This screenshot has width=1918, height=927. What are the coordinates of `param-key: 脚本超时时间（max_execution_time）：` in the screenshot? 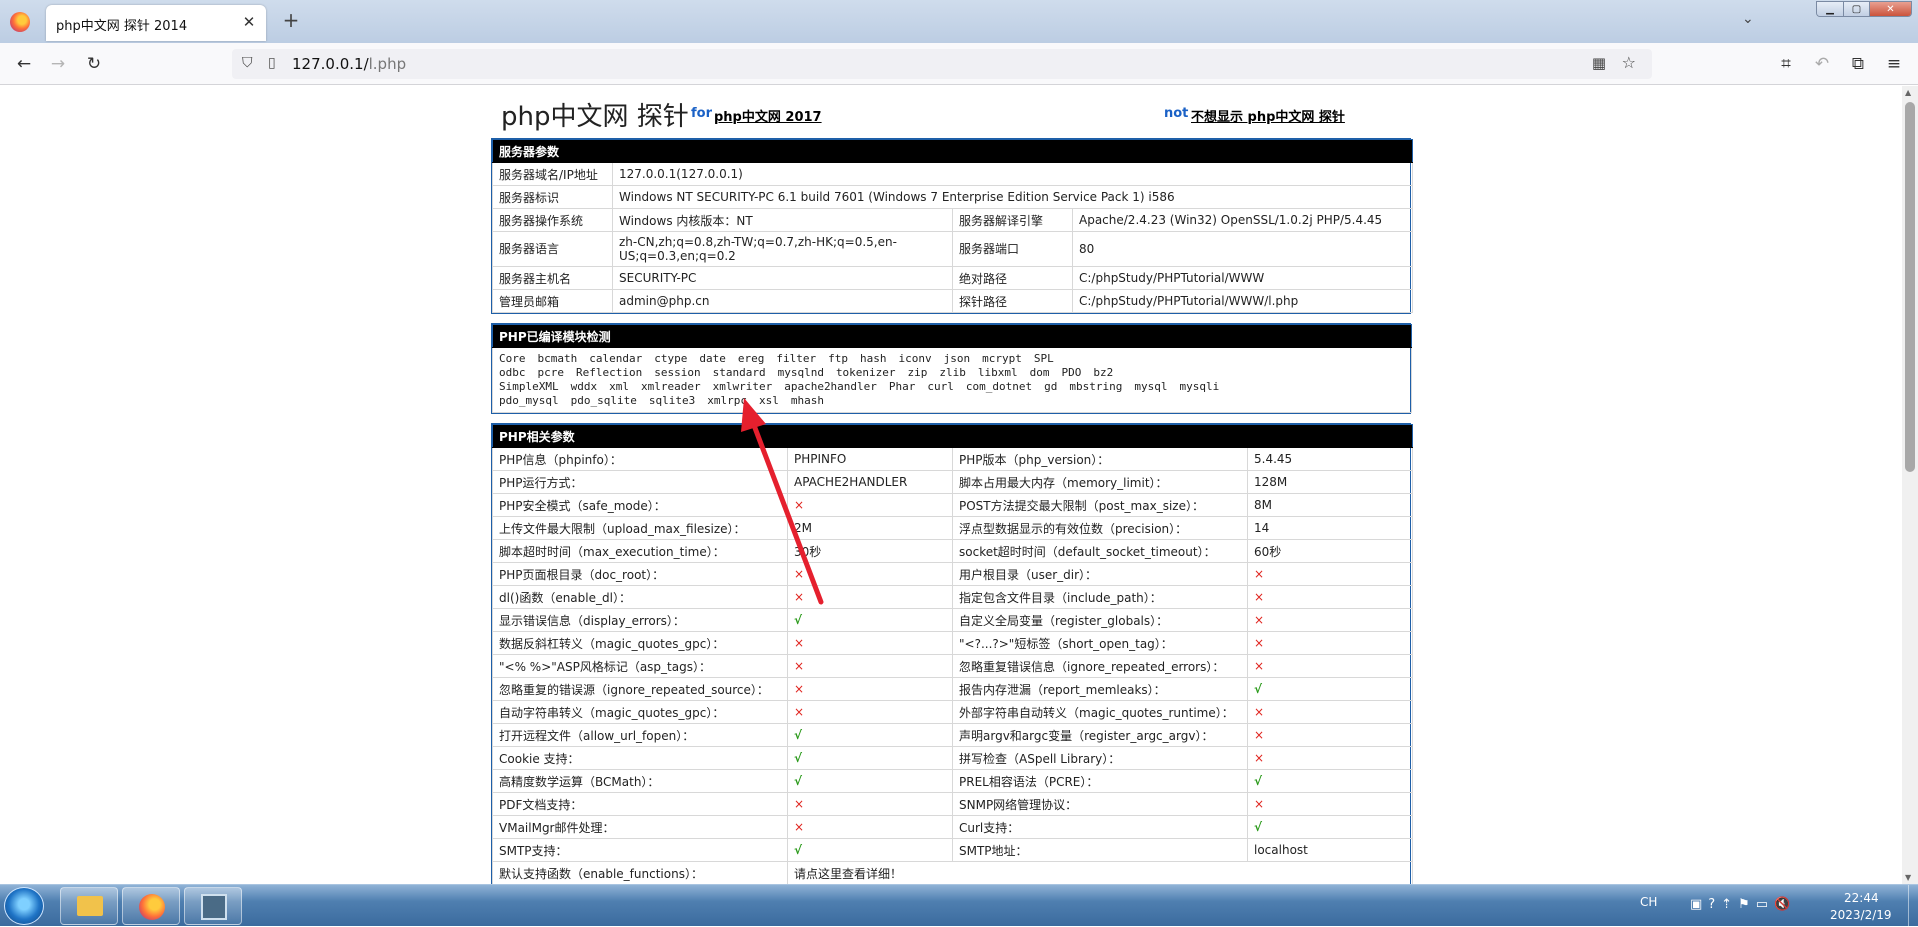 It's located at (640, 551).